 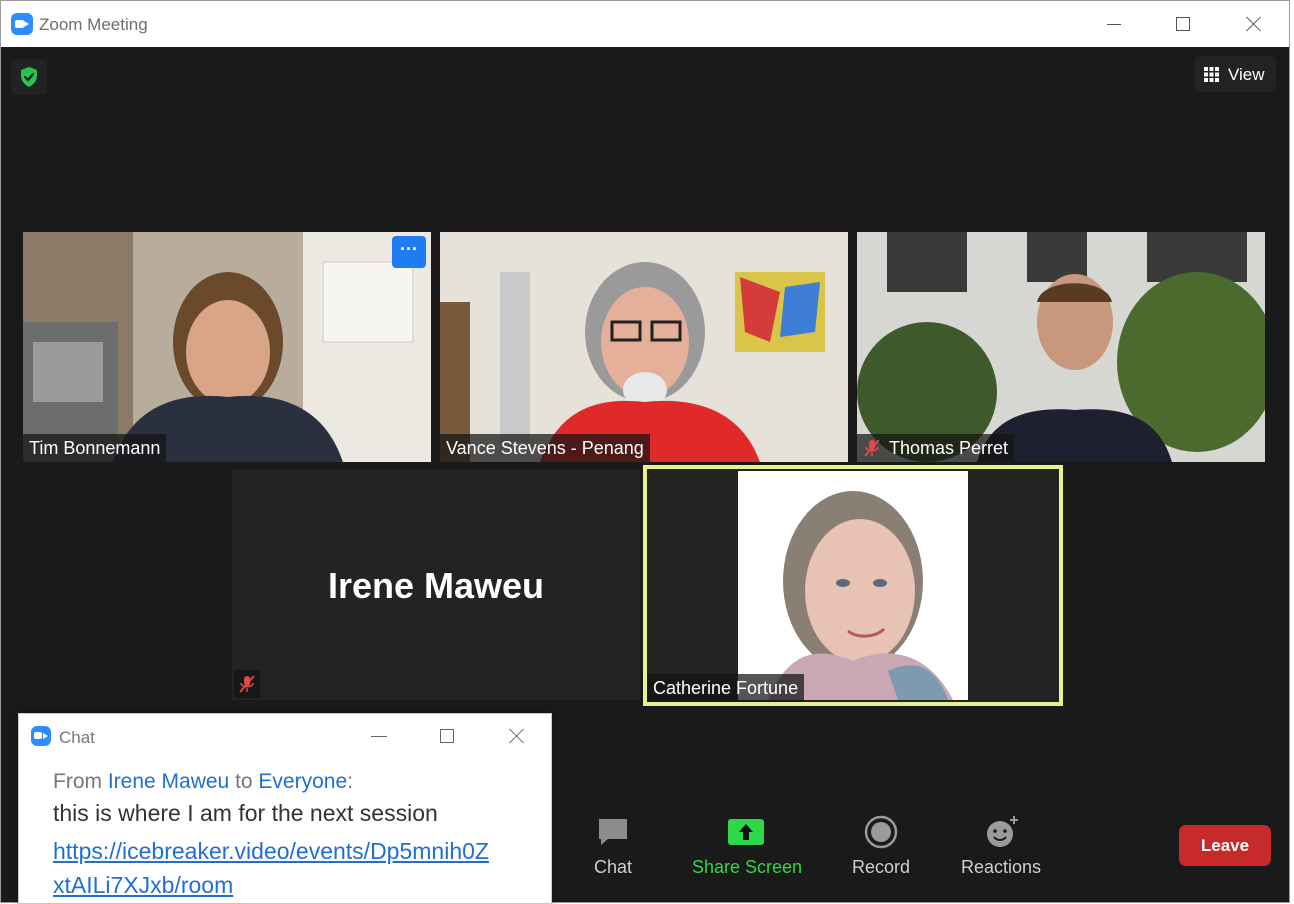 I want to click on video-tile-catherine-fortune: Catherine Fortune, so click(x=853, y=585).